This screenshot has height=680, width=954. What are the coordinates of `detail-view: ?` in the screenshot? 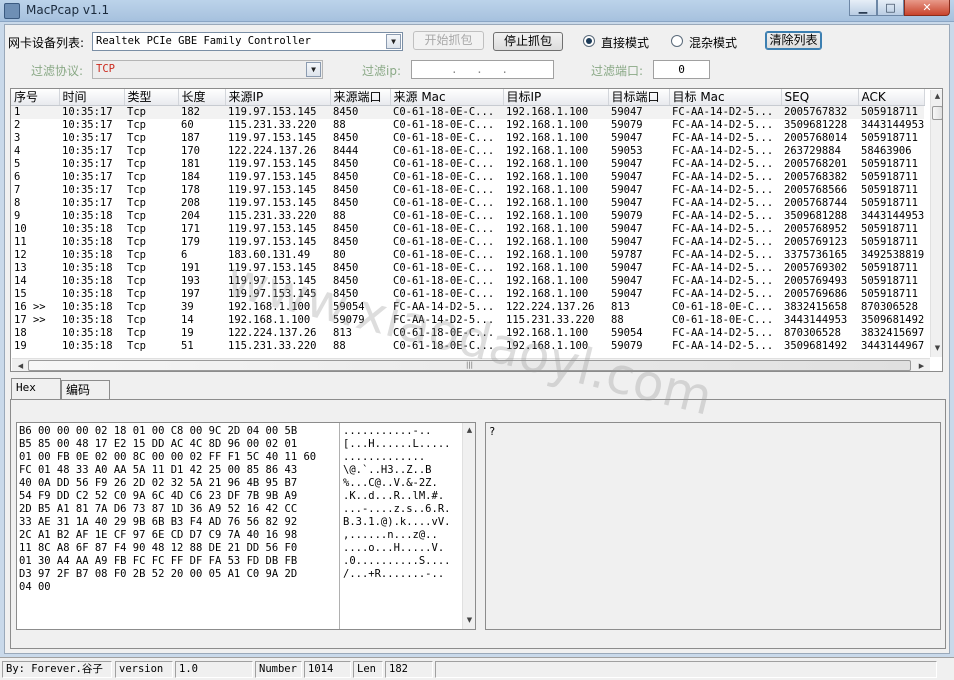 It's located at (713, 526).